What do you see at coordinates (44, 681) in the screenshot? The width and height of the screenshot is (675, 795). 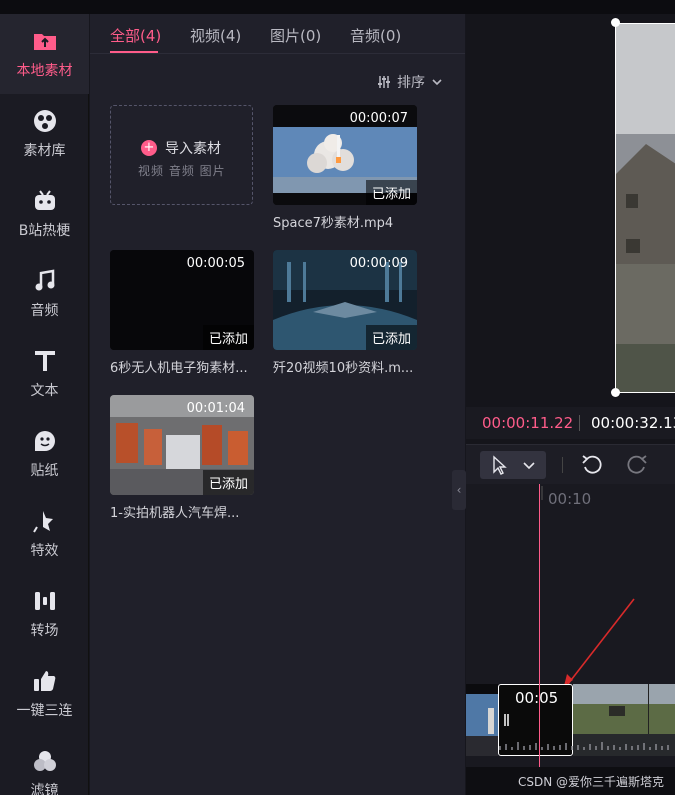 I see `thumbs-up-icon` at bounding box center [44, 681].